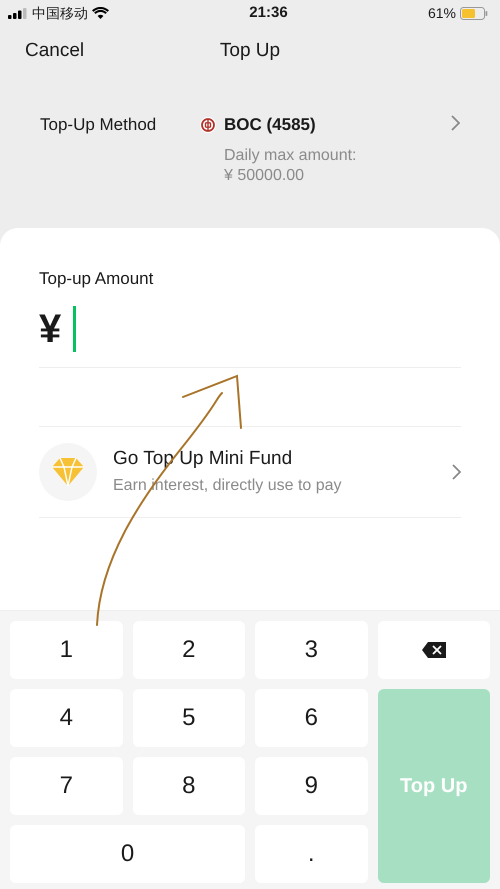 This screenshot has height=889, width=500. Describe the element at coordinates (96, 279) in the screenshot. I see `amount-label: Top-up Amount` at that location.